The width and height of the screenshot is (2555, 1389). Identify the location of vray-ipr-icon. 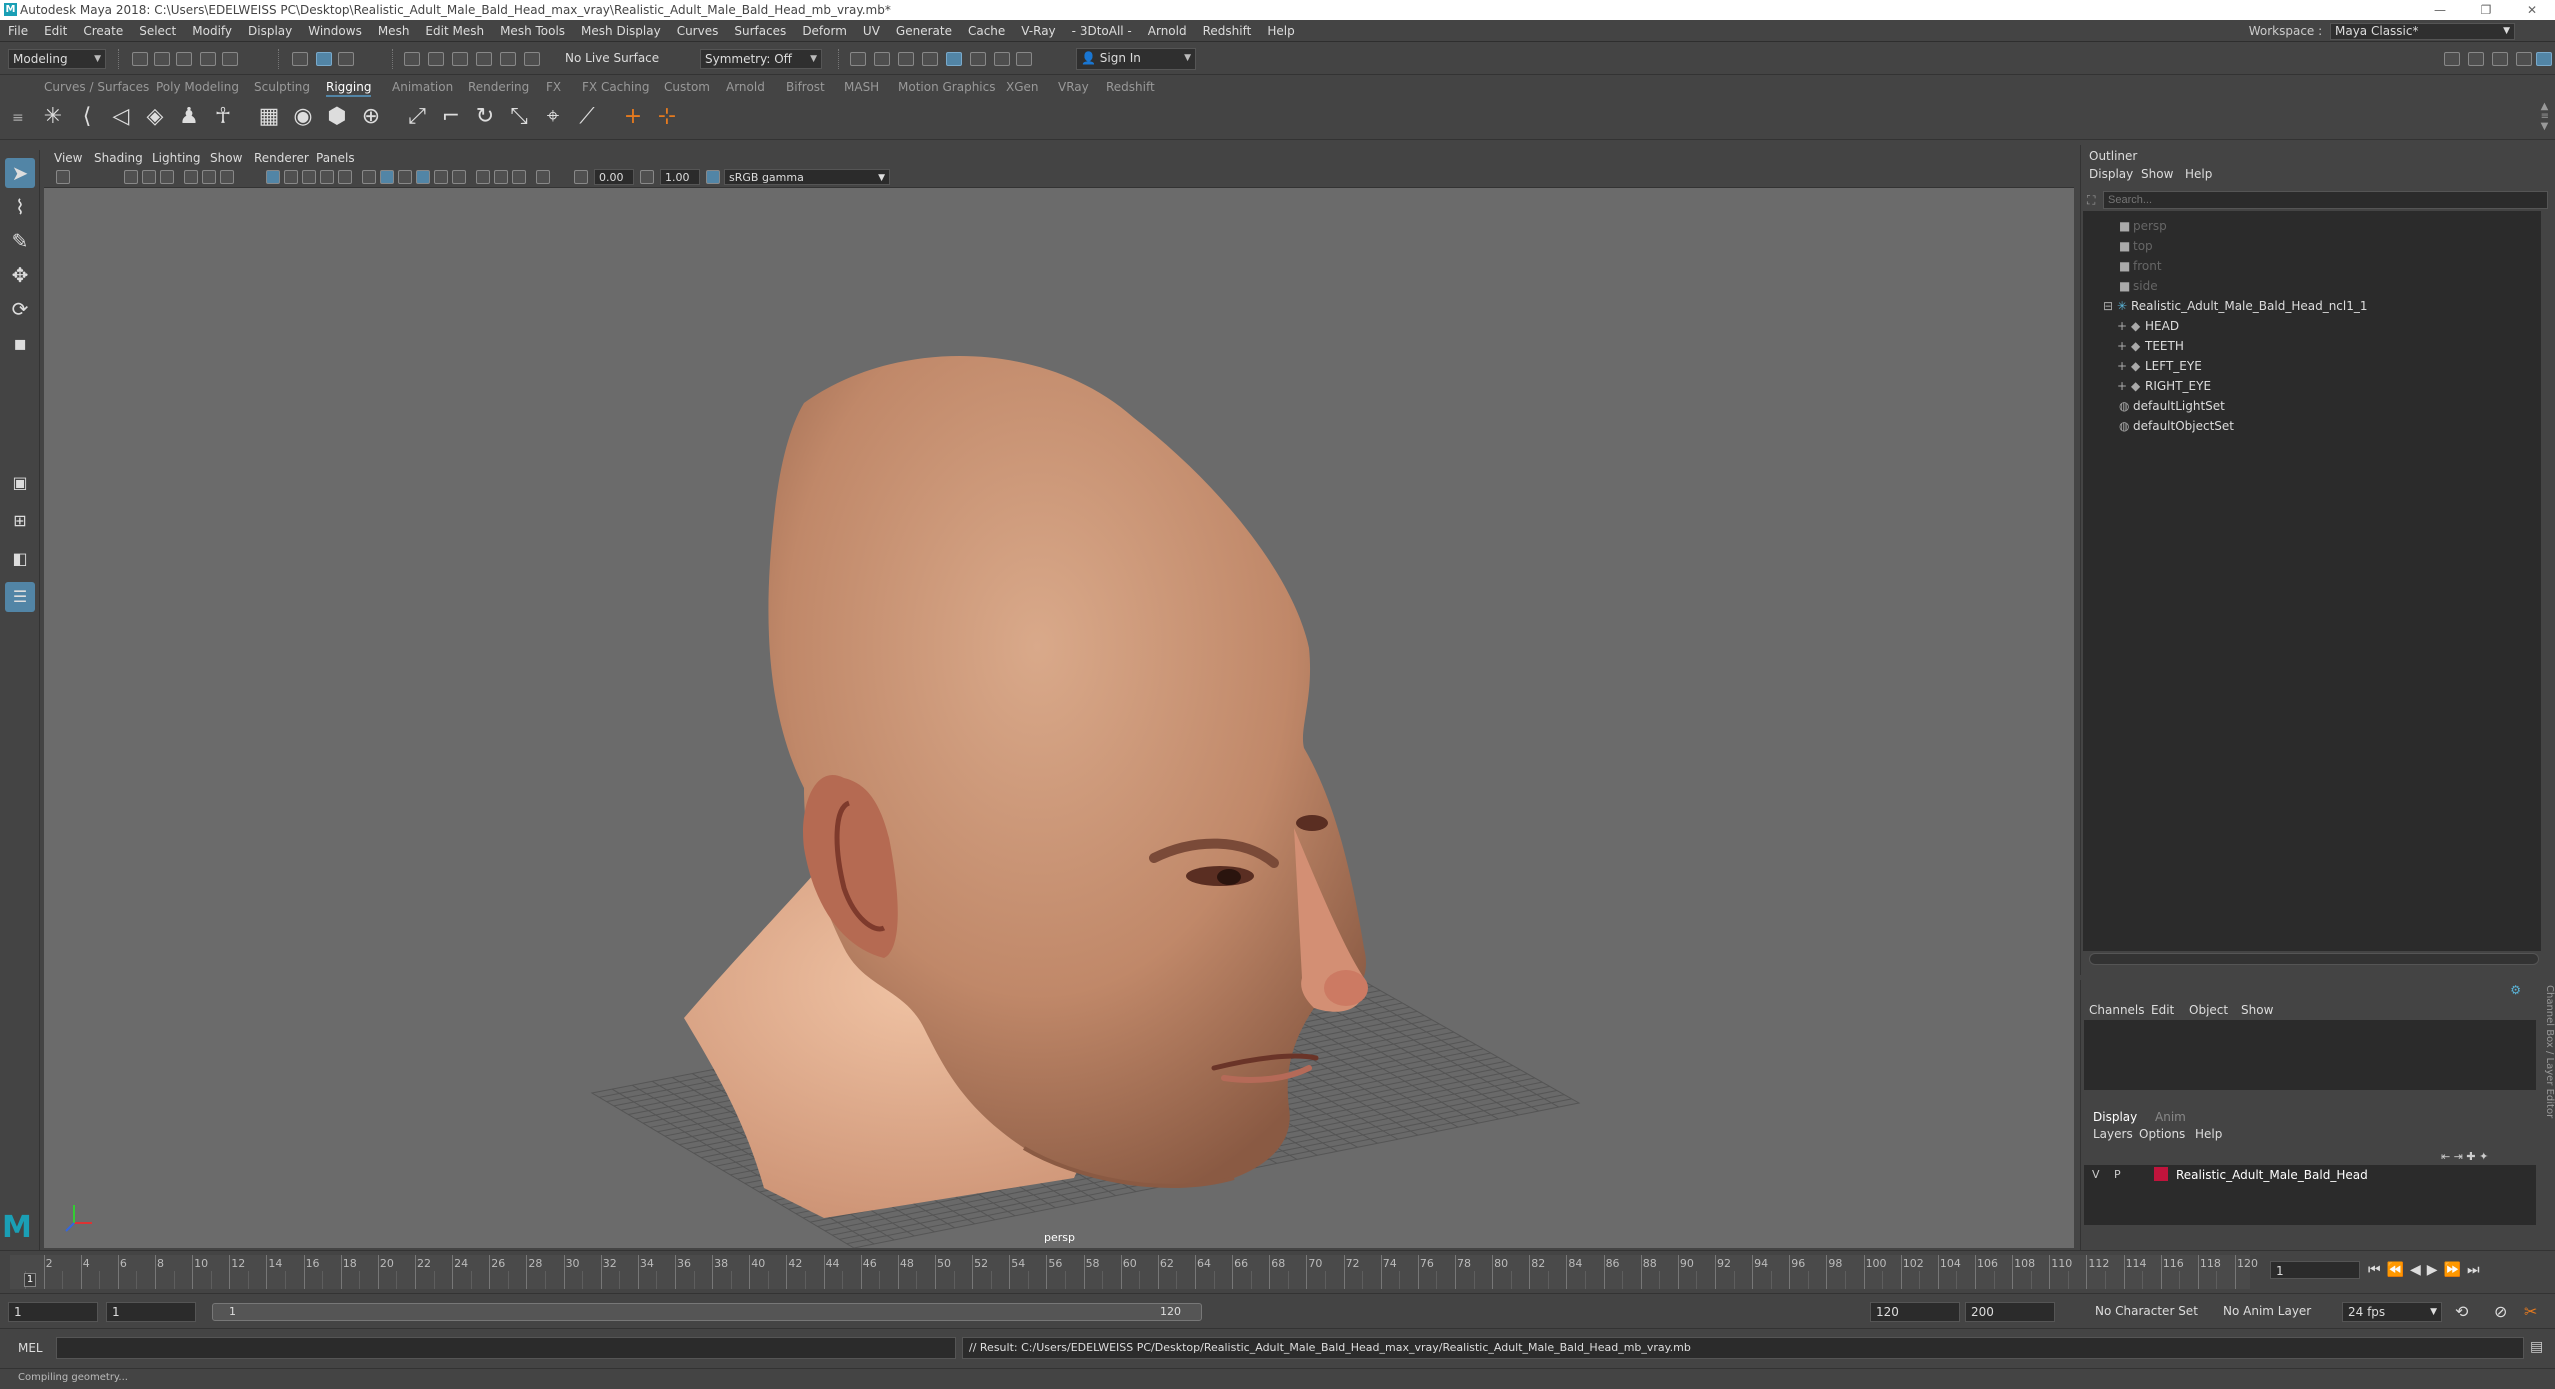
(978, 59).